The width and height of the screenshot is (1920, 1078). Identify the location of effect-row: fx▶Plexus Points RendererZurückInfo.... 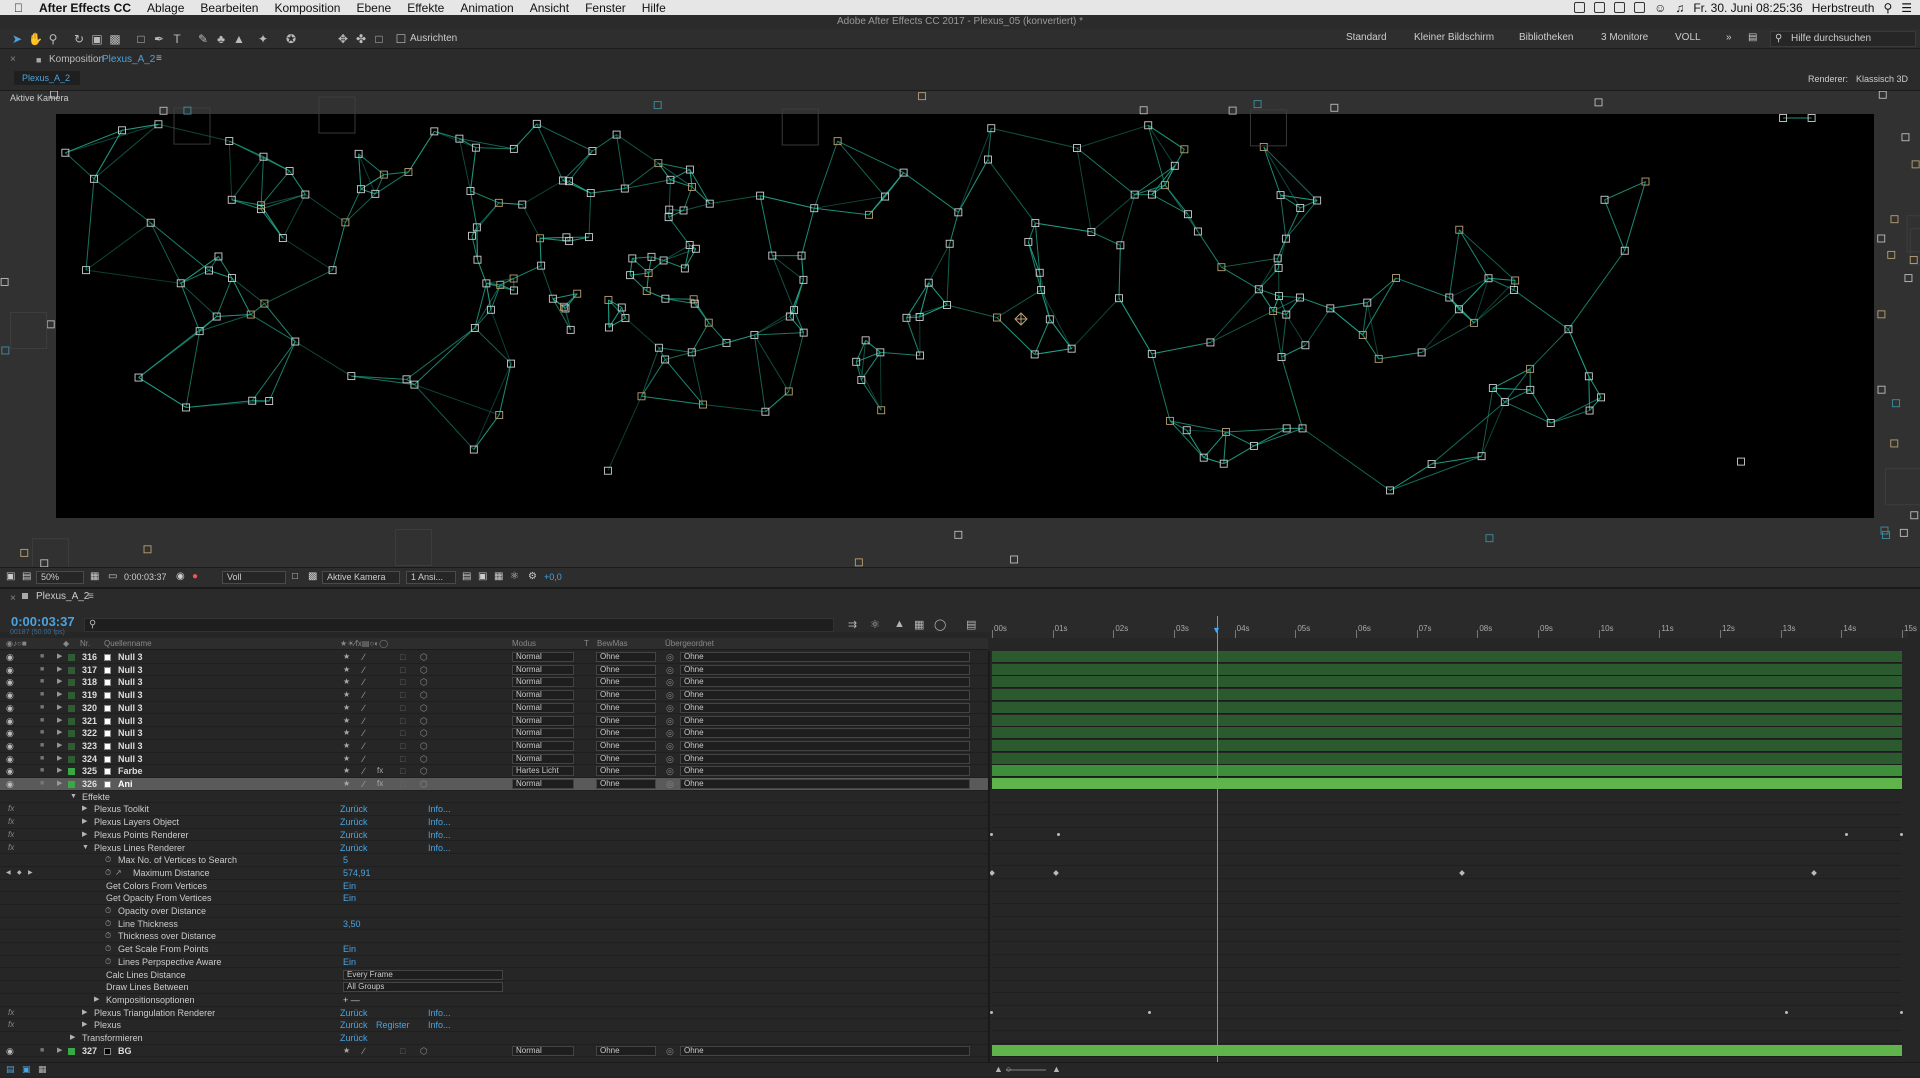
(494, 835).